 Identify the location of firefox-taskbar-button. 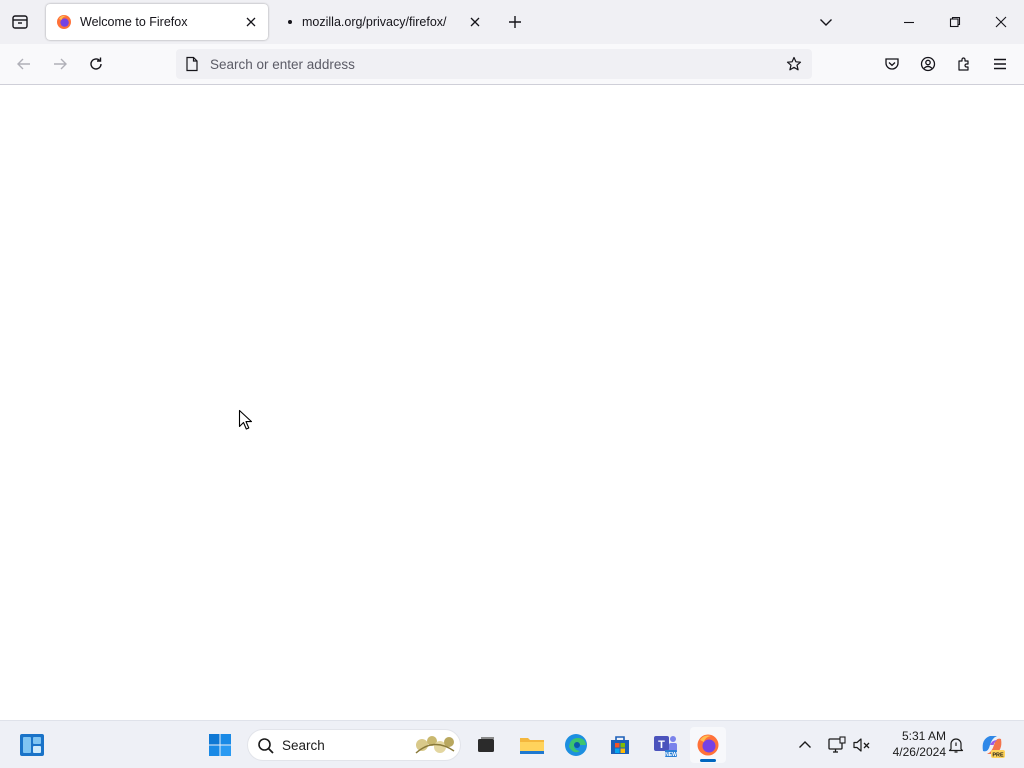
(708, 745).